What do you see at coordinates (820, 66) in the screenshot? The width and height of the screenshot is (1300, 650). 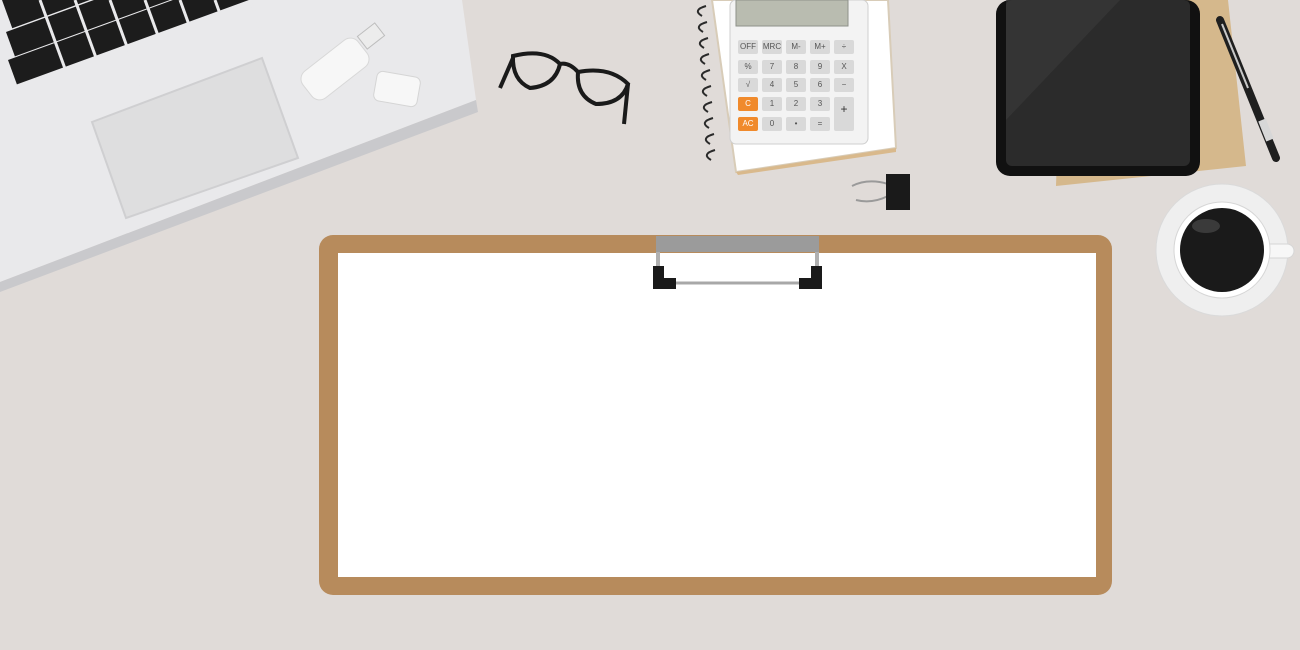 I see `calc-key-label: 9` at bounding box center [820, 66].